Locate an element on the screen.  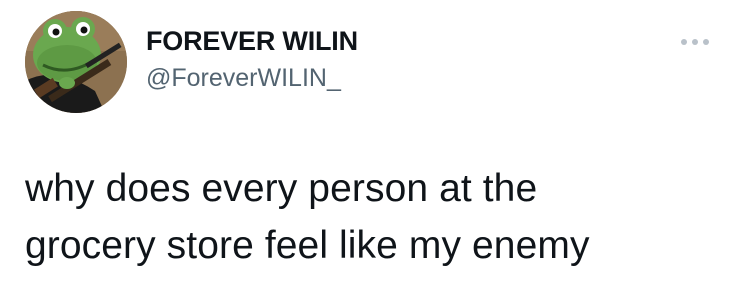
more-options-icon is located at coordinates (695, 42).